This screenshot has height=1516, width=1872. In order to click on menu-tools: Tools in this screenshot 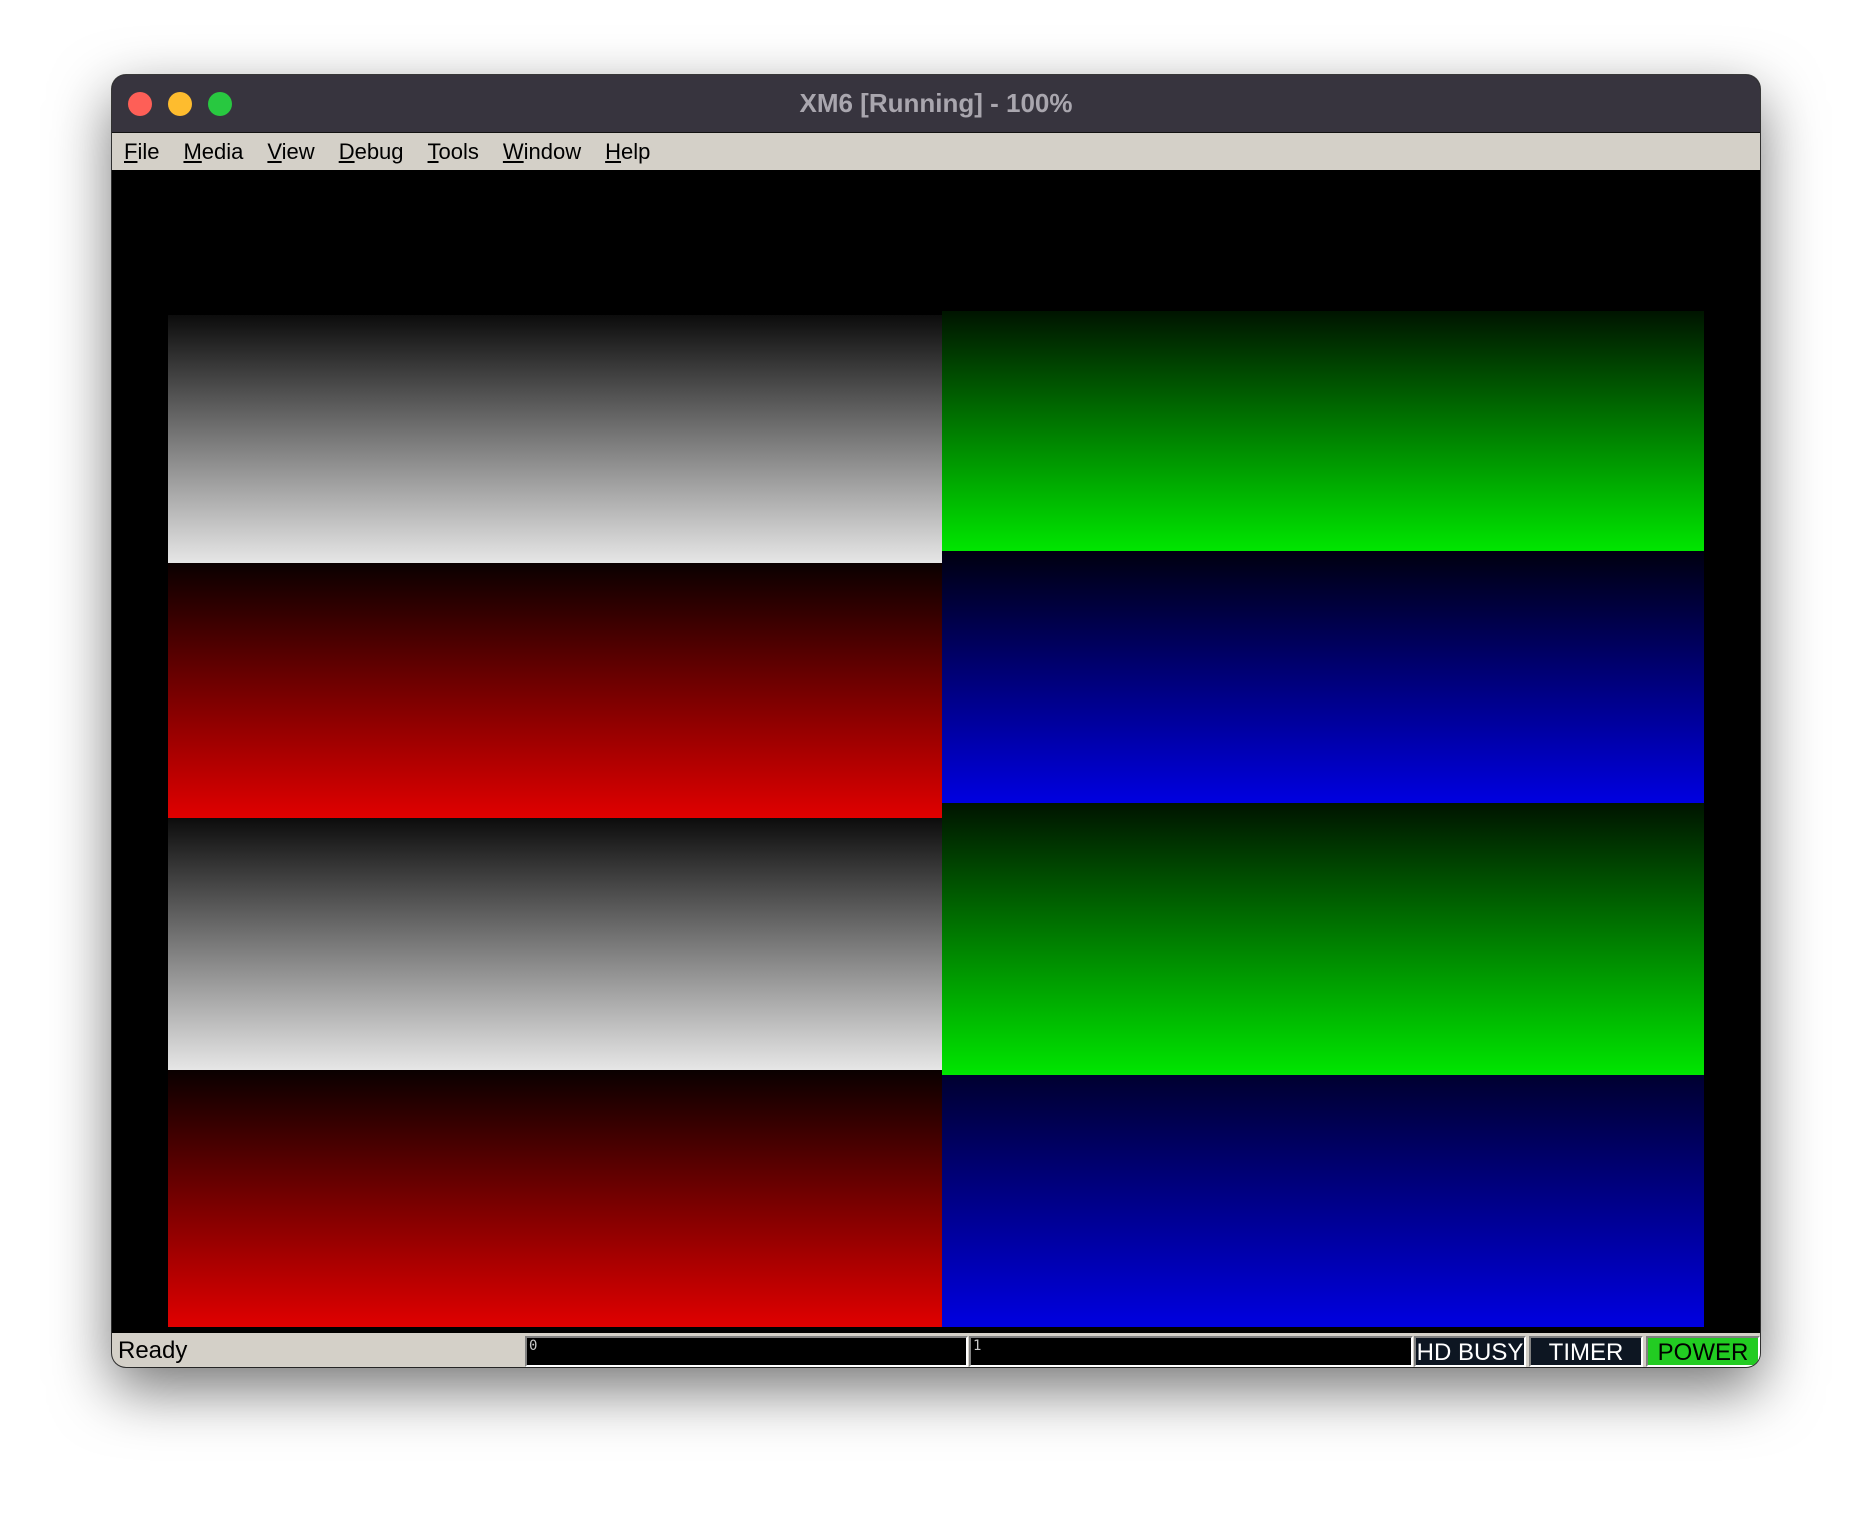, I will do `click(453, 152)`.